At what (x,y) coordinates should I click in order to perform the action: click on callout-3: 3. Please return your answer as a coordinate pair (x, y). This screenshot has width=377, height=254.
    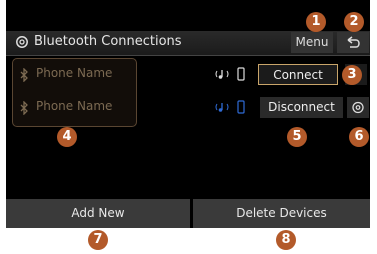
    Looking at the image, I should click on (352, 75).